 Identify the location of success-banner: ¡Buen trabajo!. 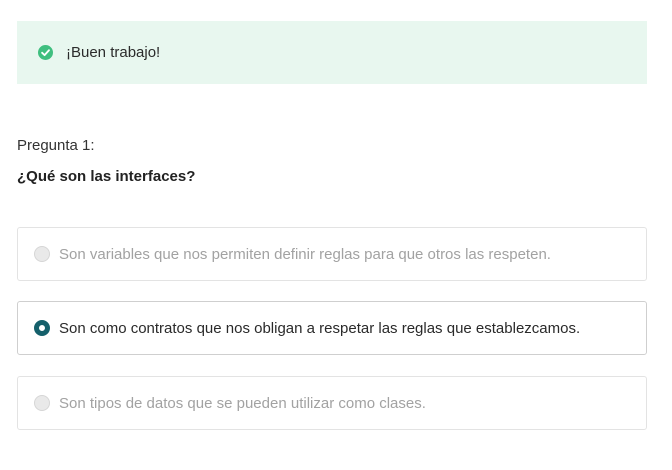
(332, 52).